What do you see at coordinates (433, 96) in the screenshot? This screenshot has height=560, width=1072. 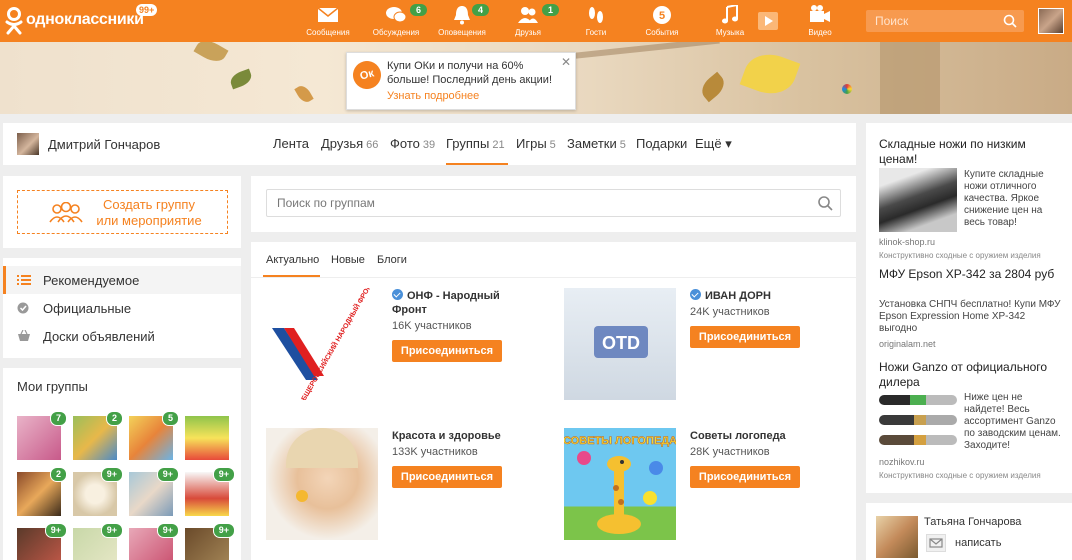 I see `promo-learn-more-link: Узнать подробнее` at bounding box center [433, 96].